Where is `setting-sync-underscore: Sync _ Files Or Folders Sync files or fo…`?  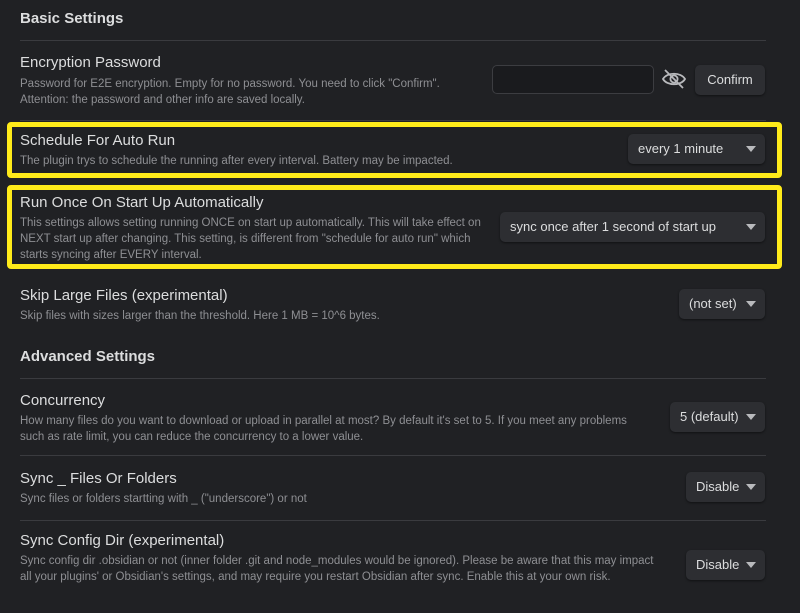 setting-sync-underscore: Sync _ Files Or Folders Sync files or fo… is located at coordinates (393, 490).